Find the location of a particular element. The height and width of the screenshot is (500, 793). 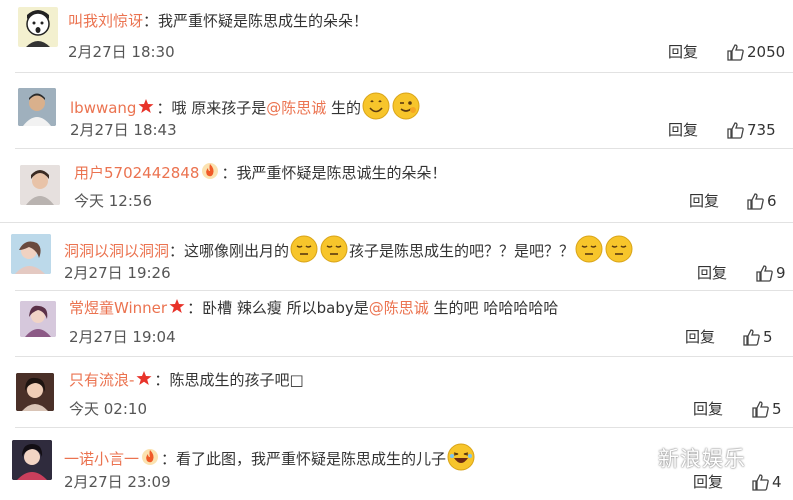

comment-row: 只有流浪- ：陈思成生的孩子吧□ 今天 02:10 回复 5 is located at coordinates (396, 392).